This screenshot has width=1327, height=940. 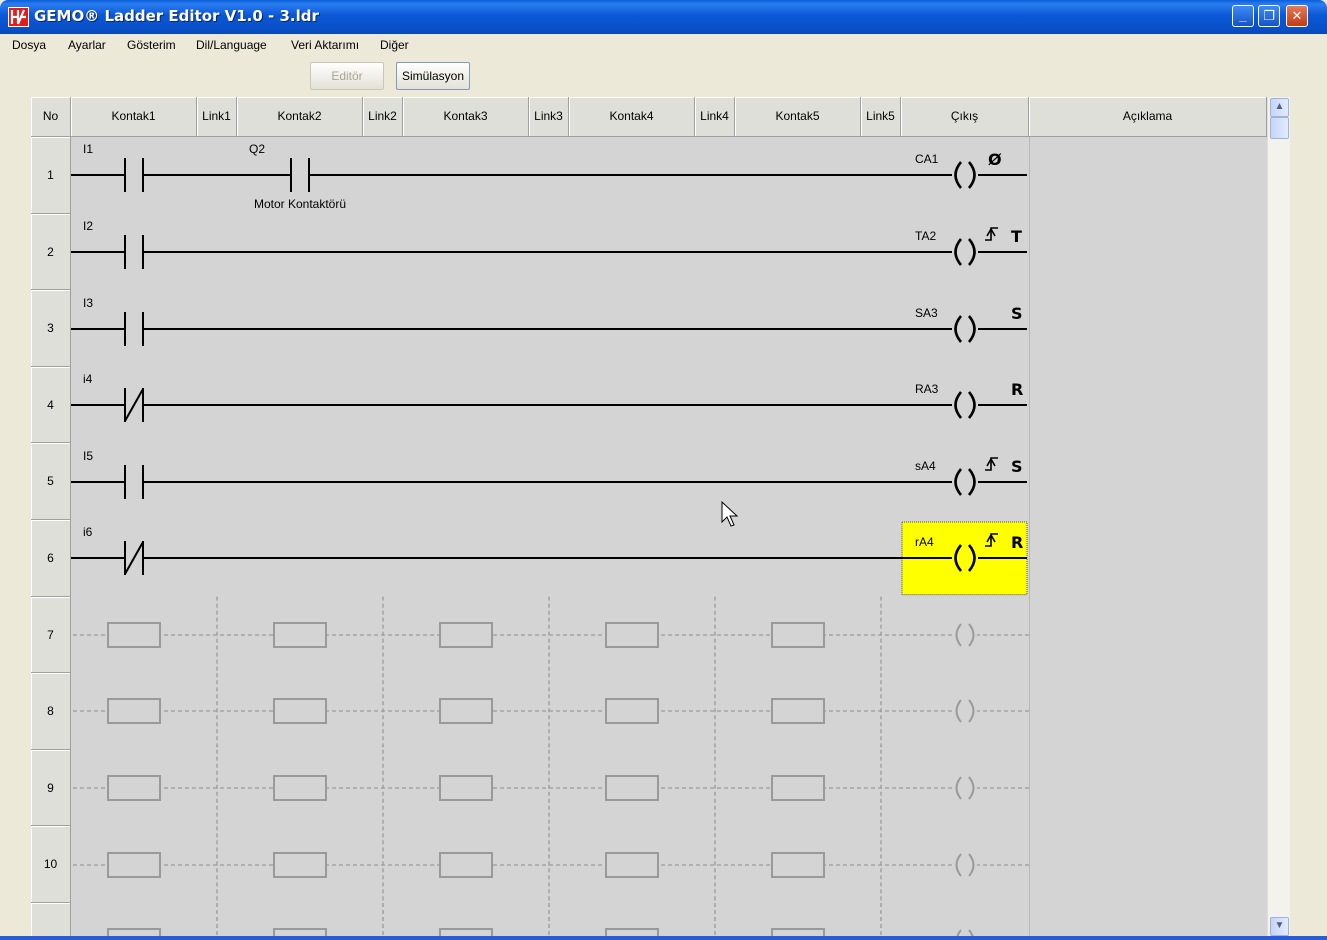 I want to click on coil-modifier: T, so click(x=1016, y=236).